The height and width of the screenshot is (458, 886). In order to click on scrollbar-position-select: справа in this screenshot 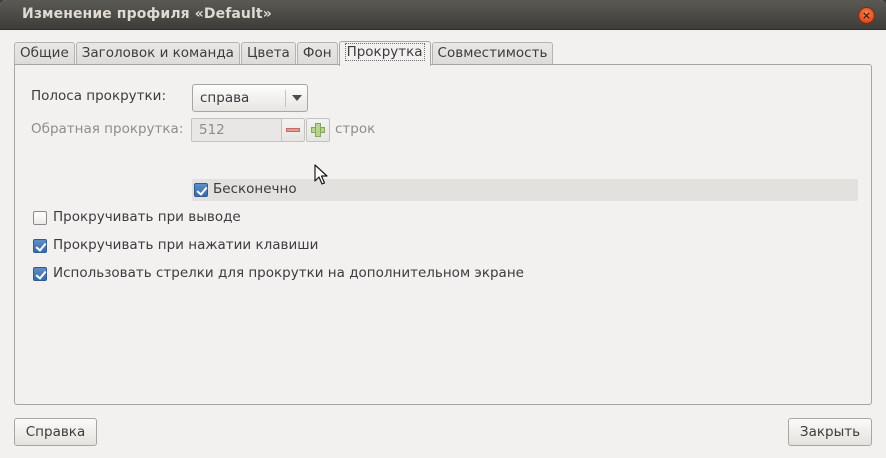, I will do `click(250, 98)`.